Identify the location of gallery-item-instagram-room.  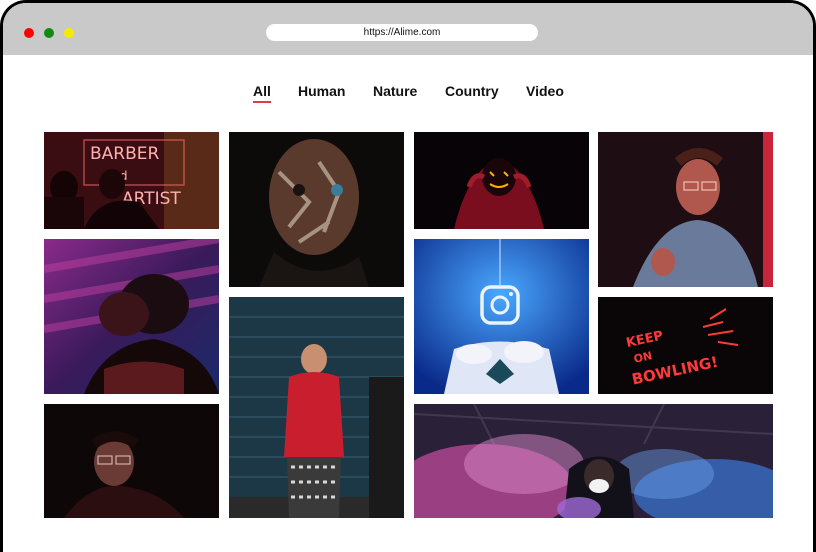
(501, 316).